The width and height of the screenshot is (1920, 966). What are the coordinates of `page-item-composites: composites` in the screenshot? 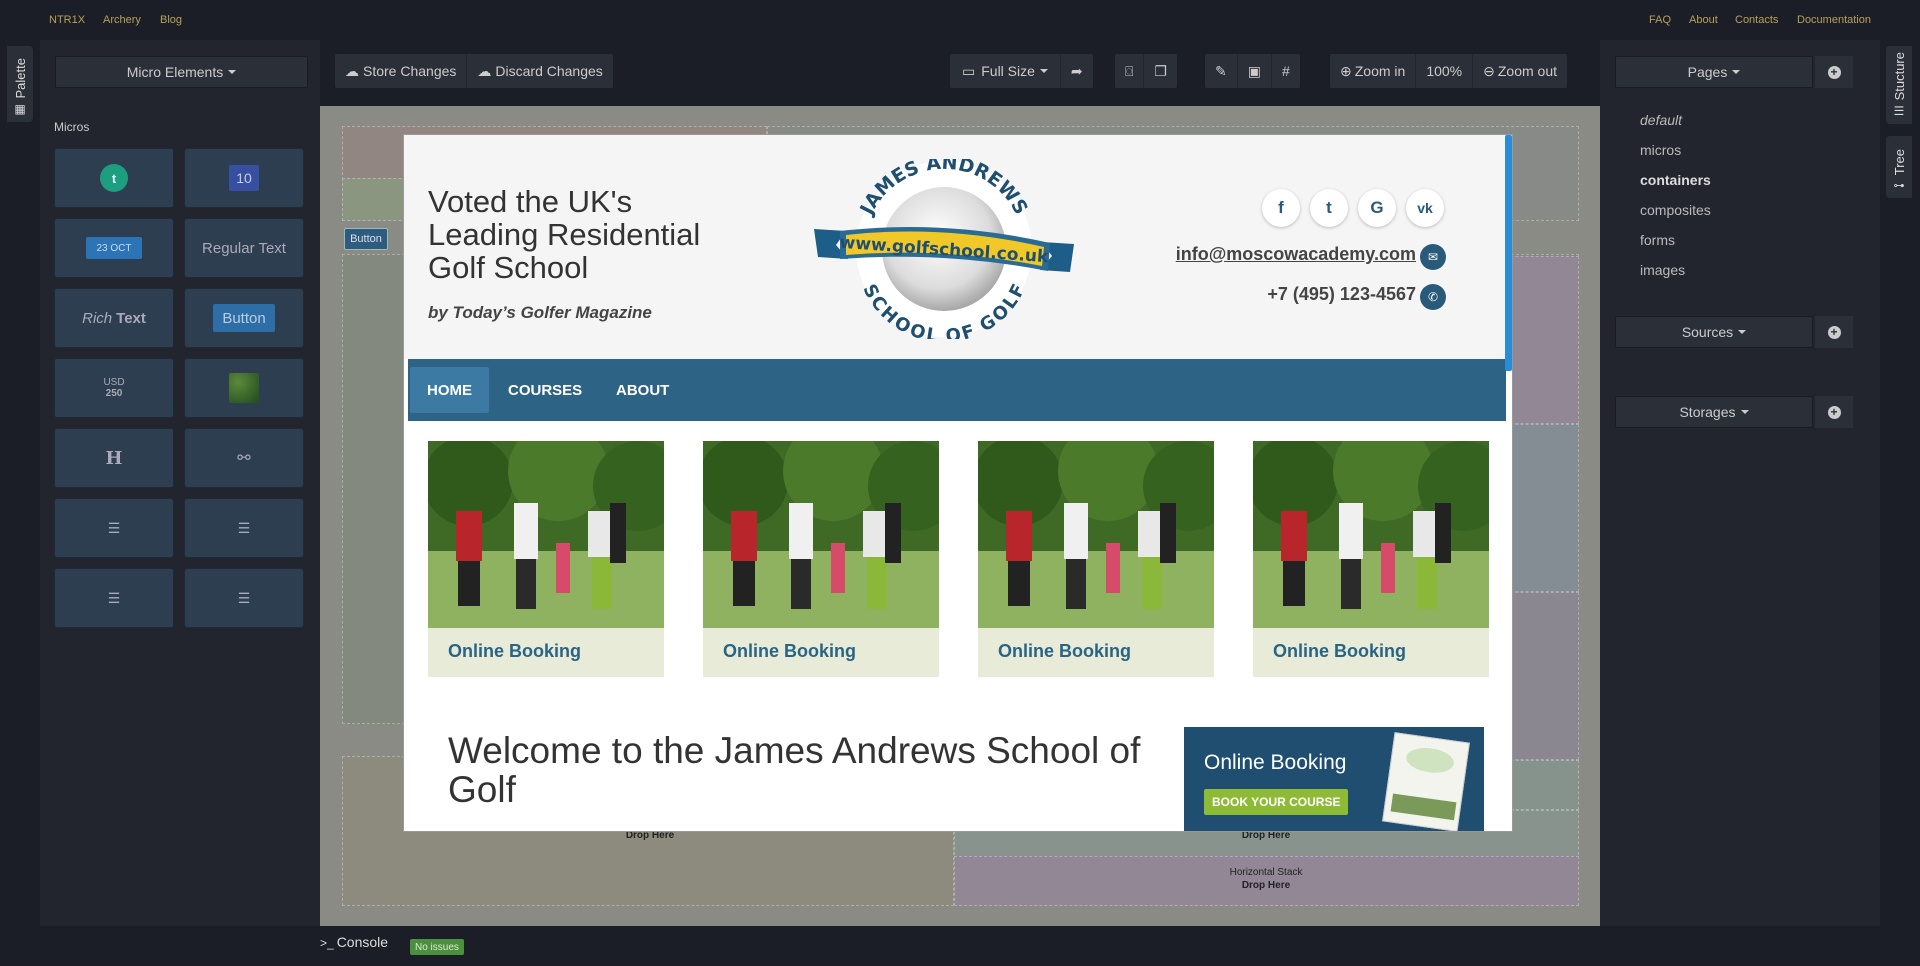 It's located at (1675, 210).